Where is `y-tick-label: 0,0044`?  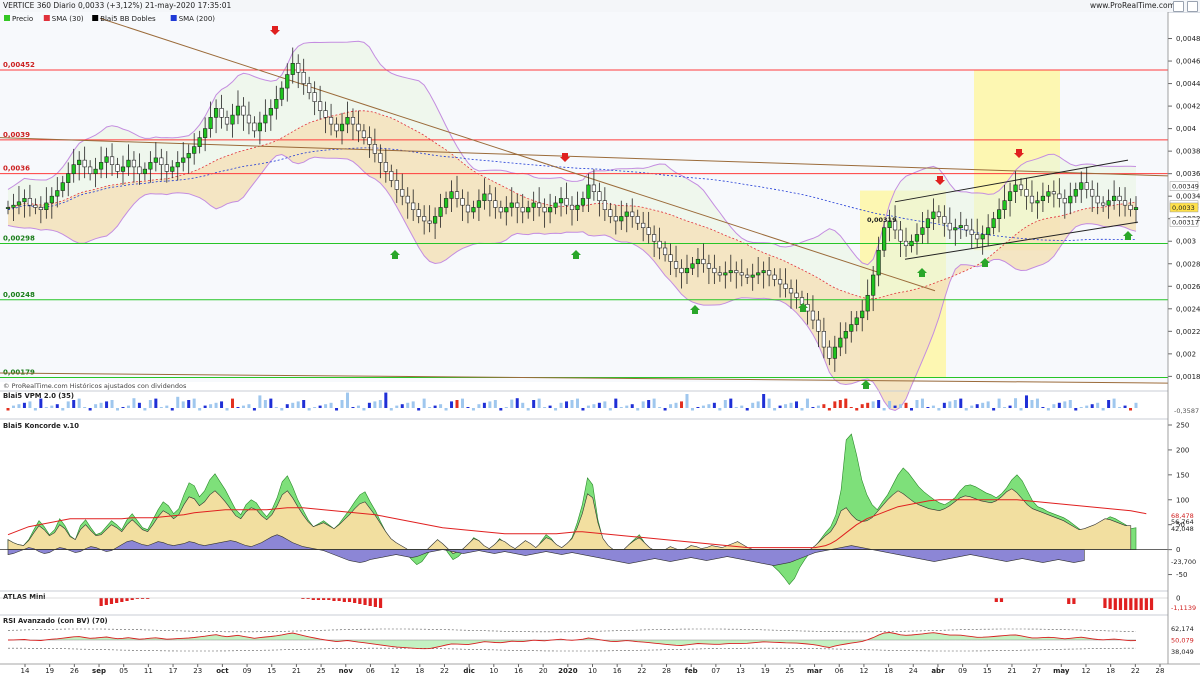
y-tick-label: 0,0044 is located at coordinates (1188, 84).